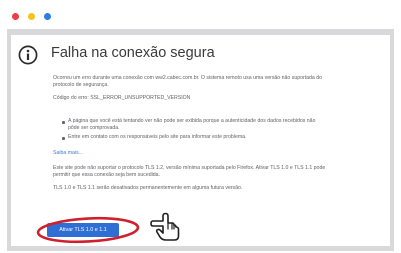 The width and height of the screenshot is (401, 253). What do you see at coordinates (94, 128) in the screenshot?
I see `bullet-1-line-2: pôde ser comprovada.` at bounding box center [94, 128].